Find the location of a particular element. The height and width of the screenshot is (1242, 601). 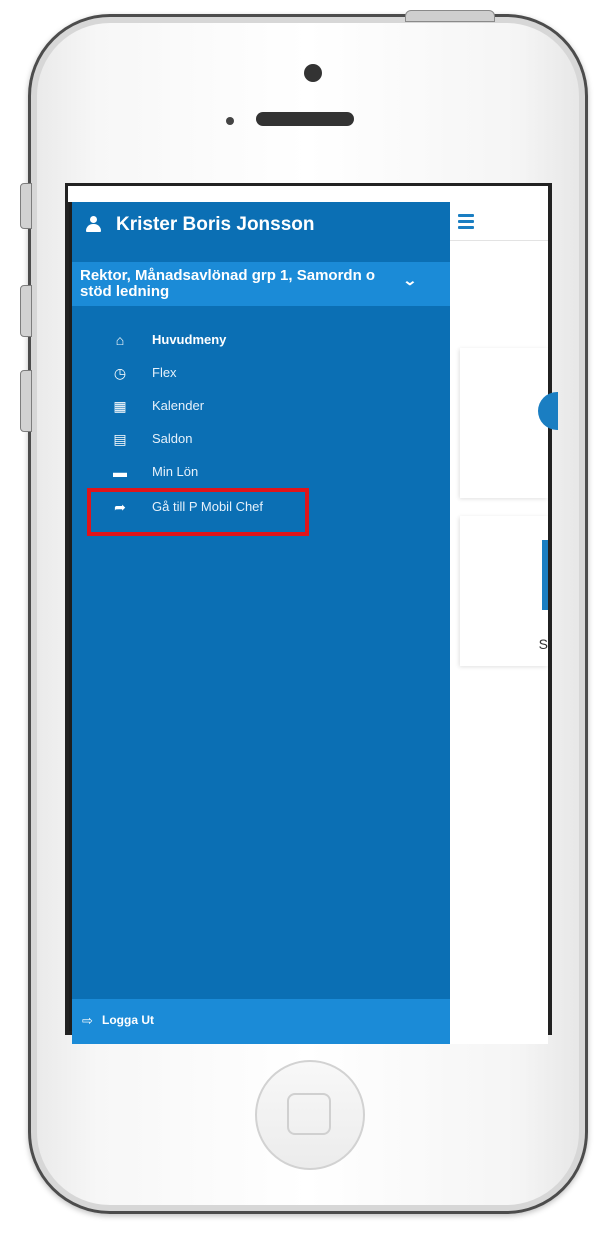

document-icon: ▤ is located at coordinates (120, 439).